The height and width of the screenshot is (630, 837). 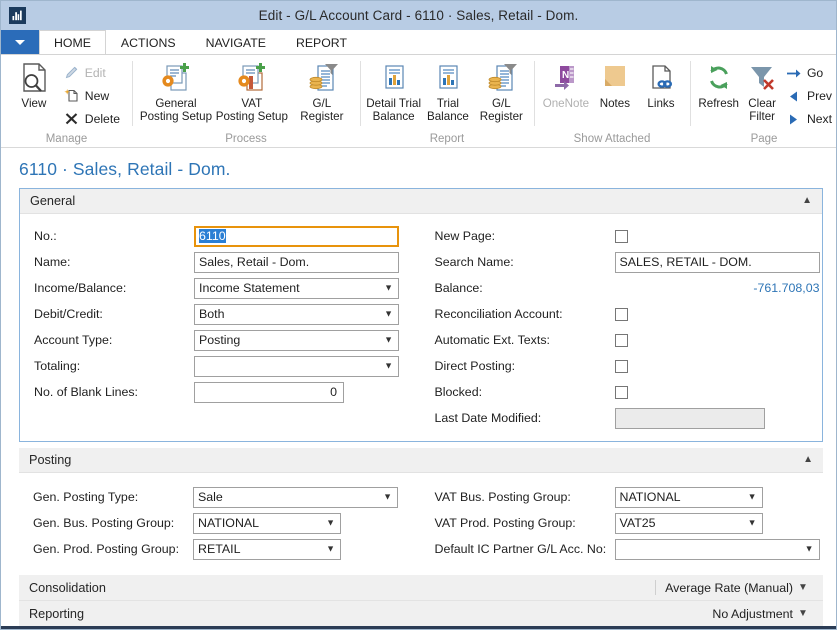 What do you see at coordinates (71, 72) in the screenshot?
I see `pencil-icon` at bounding box center [71, 72].